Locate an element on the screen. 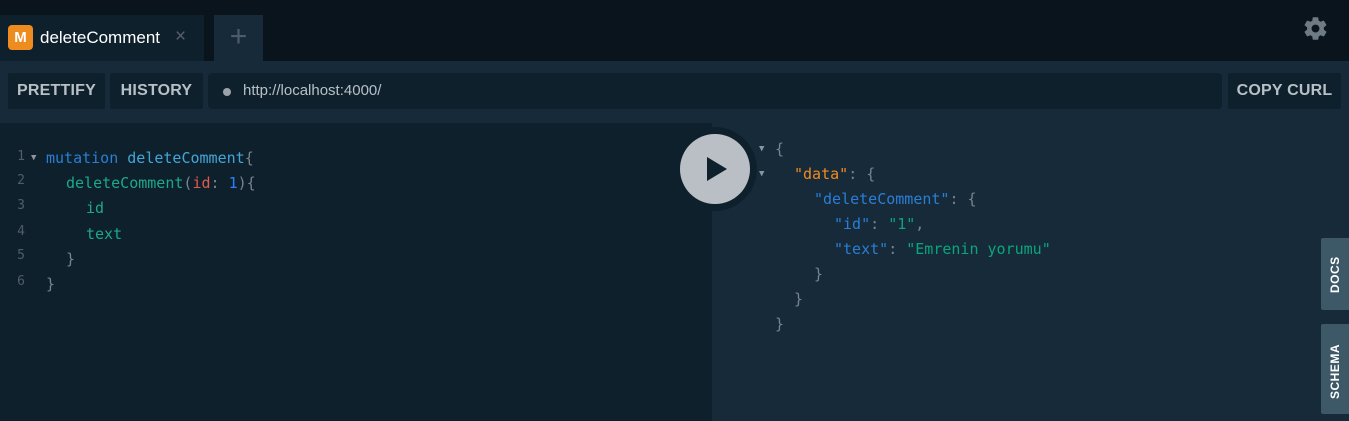 This screenshot has width=1349, height=421. docs-tab: DOCS is located at coordinates (1335, 274).